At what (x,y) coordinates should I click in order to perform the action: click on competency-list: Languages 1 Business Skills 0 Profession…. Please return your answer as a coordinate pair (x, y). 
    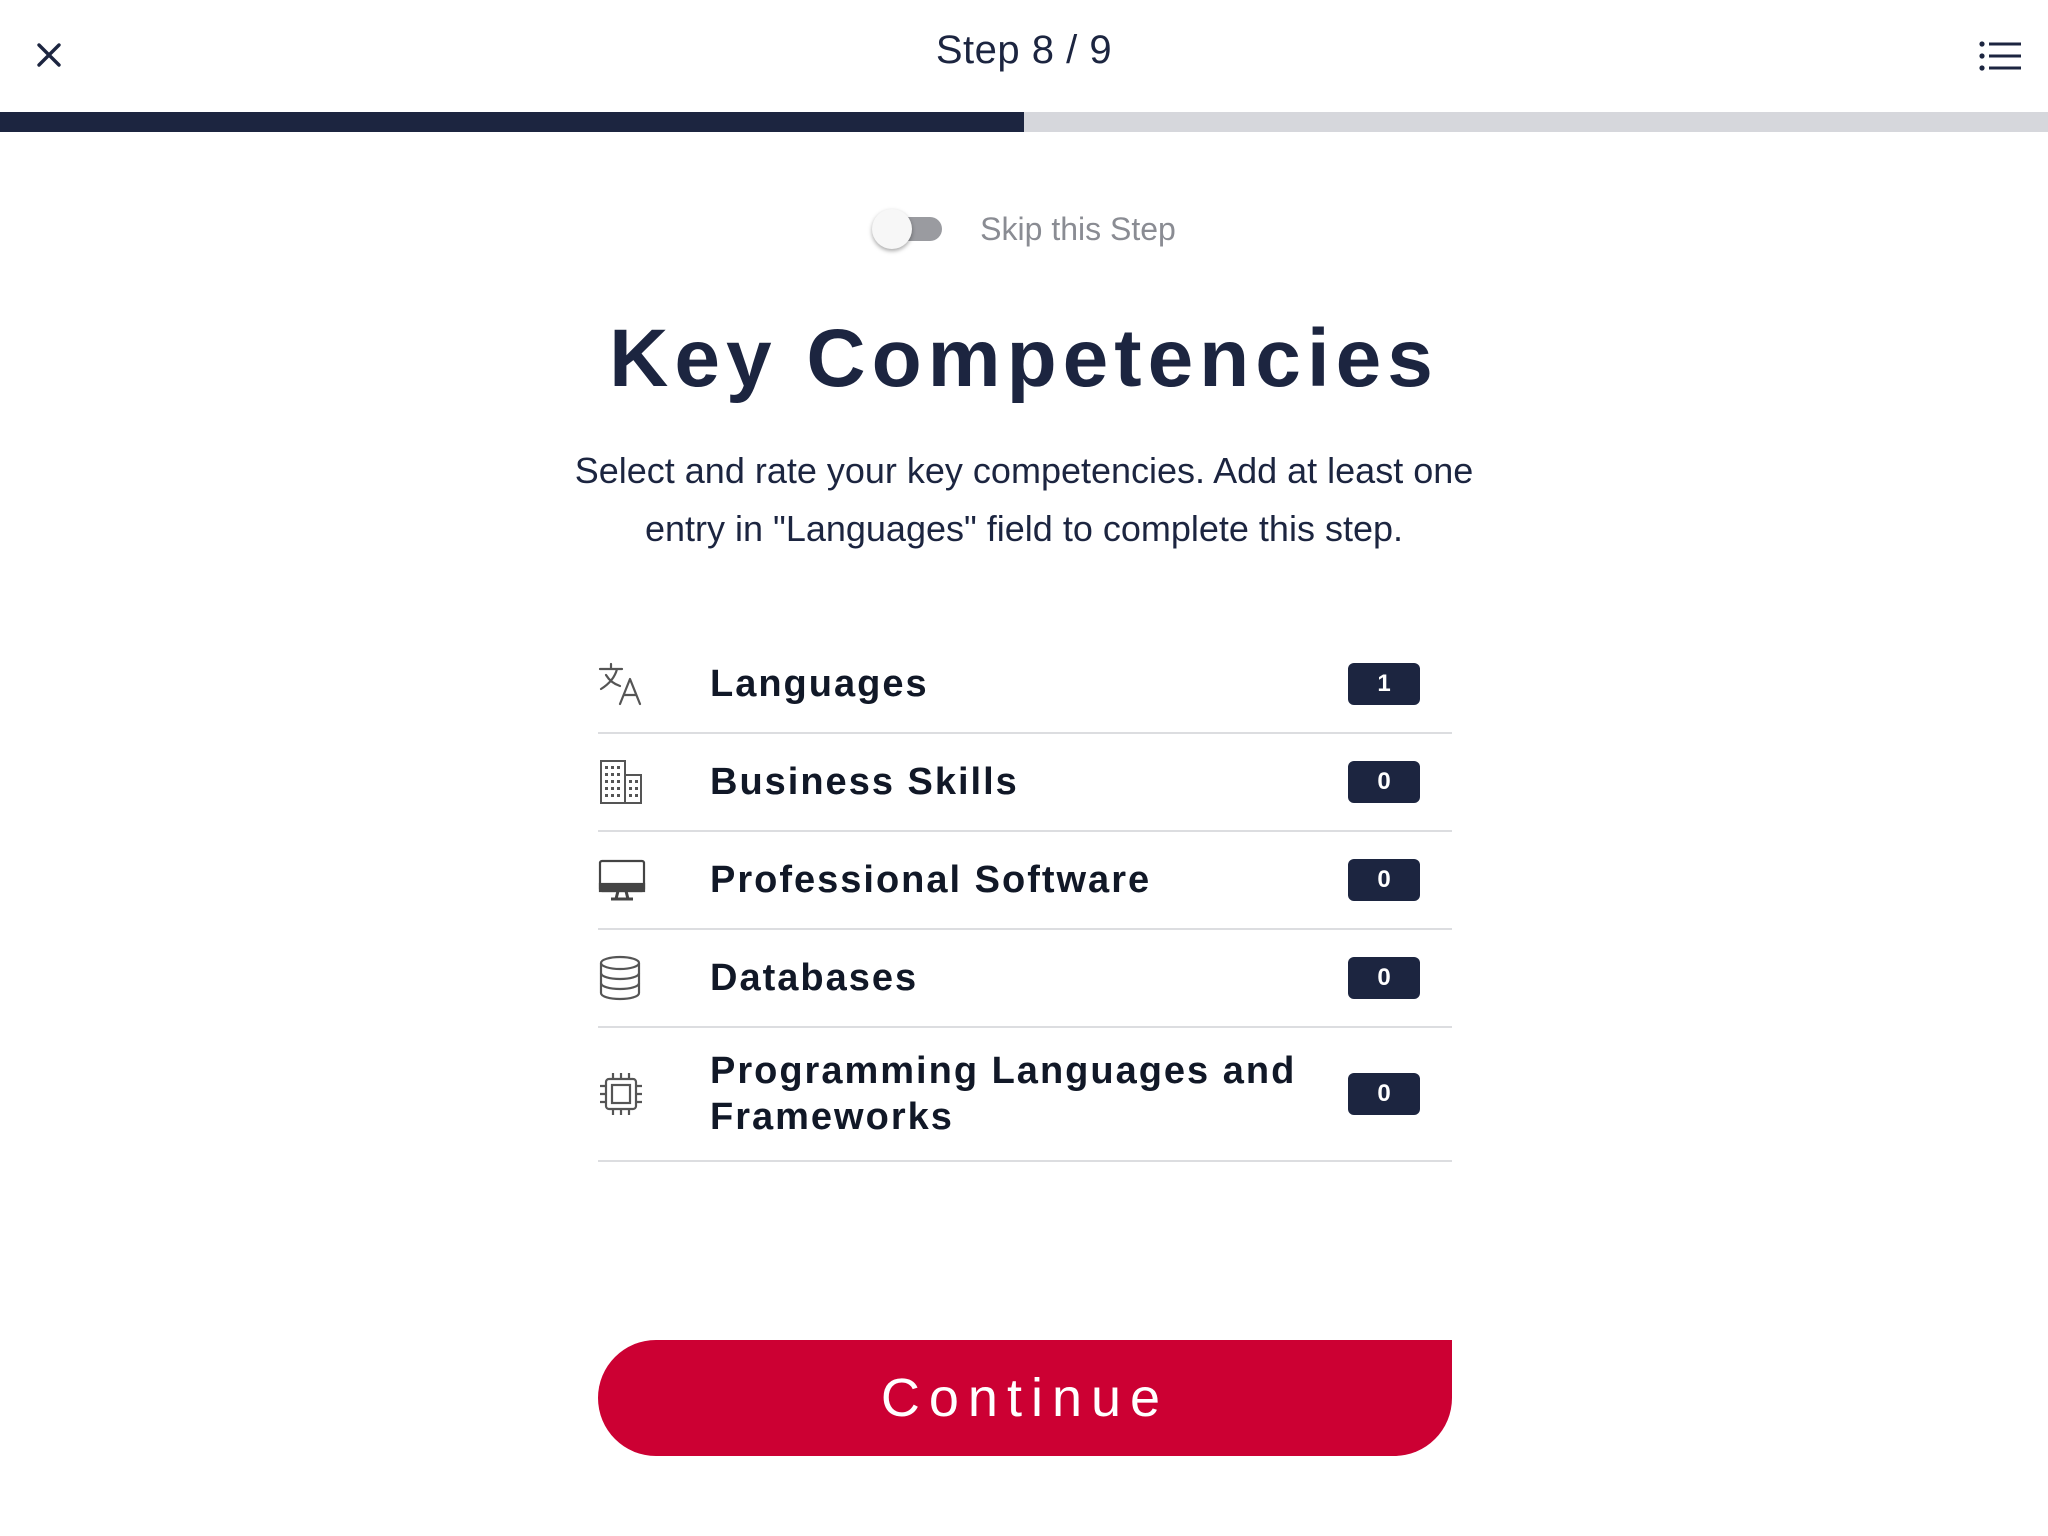
    Looking at the image, I should click on (1025, 899).